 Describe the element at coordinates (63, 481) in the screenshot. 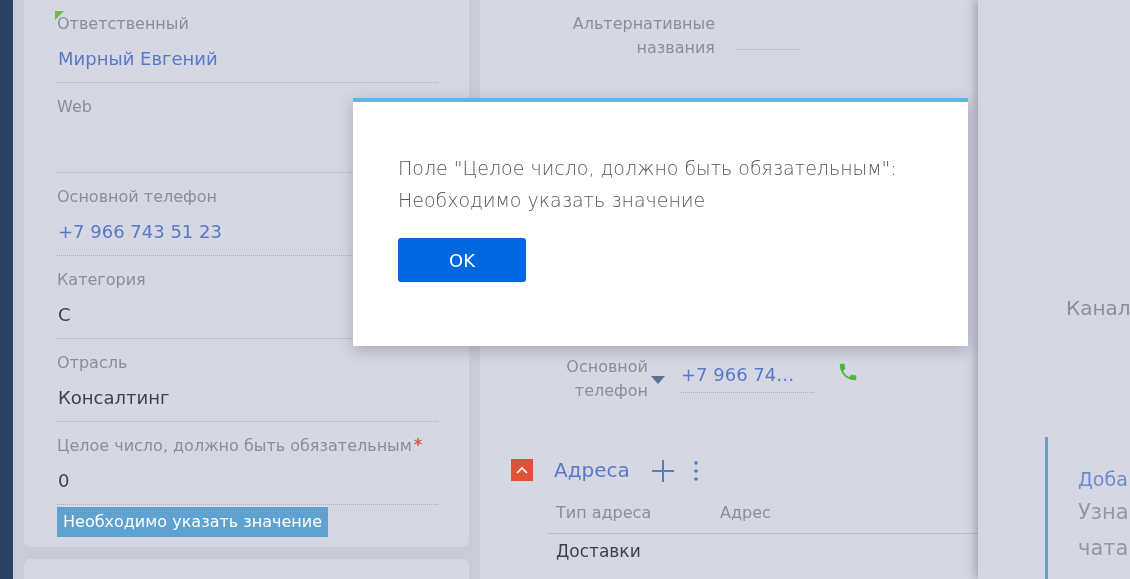

I see `field-value: 0` at that location.